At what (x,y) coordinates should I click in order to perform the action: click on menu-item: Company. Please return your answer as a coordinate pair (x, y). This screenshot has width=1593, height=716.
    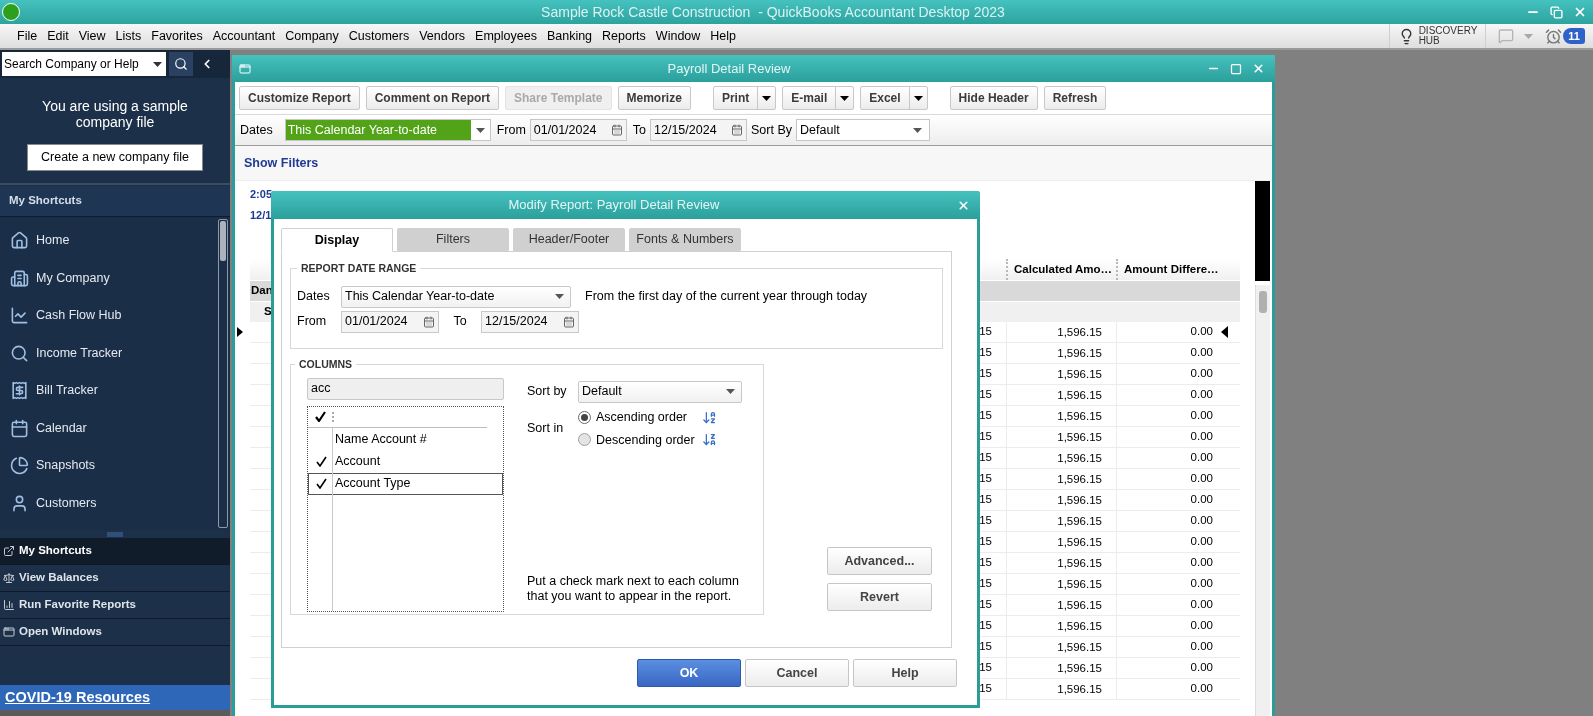
    Looking at the image, I should click on (312, 36).